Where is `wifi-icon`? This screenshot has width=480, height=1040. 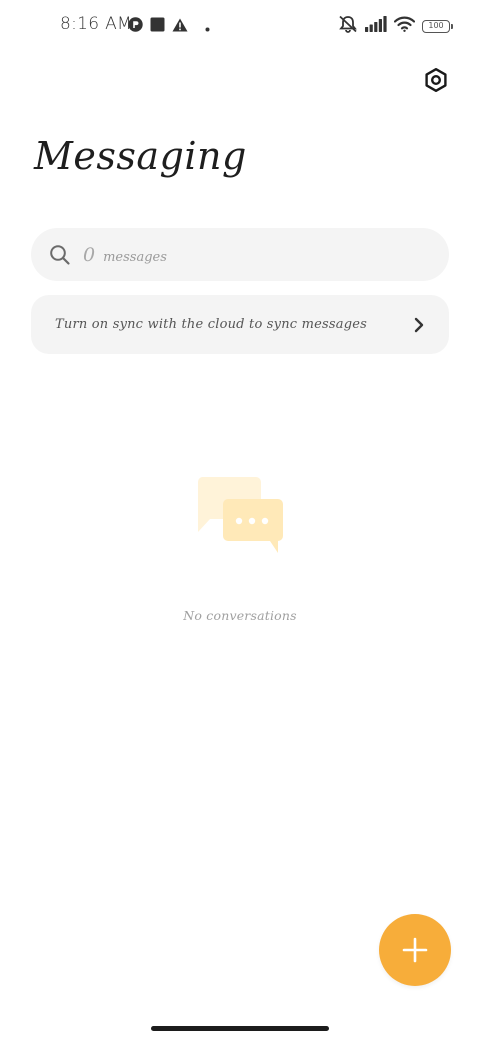 wifi-icon is located at coordinates (404, 26).